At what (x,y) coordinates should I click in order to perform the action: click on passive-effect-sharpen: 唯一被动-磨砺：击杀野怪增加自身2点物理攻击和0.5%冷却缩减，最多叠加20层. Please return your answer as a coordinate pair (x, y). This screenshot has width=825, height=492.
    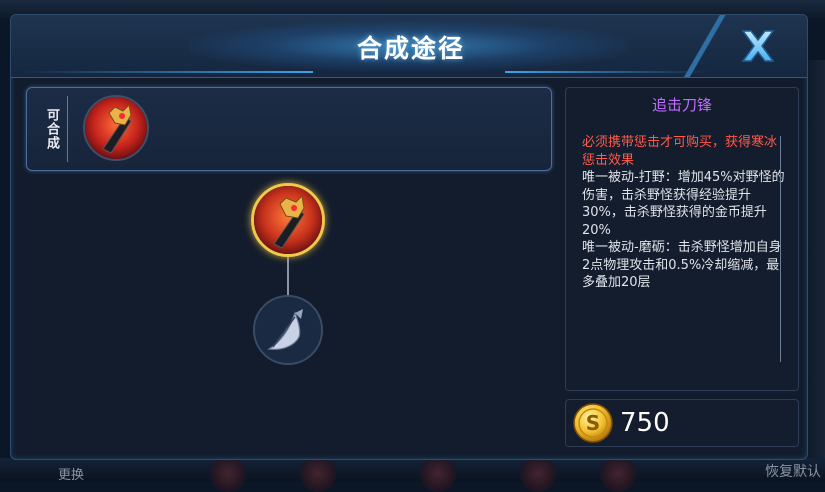
    Looking at the image, I should click on (682, 265).